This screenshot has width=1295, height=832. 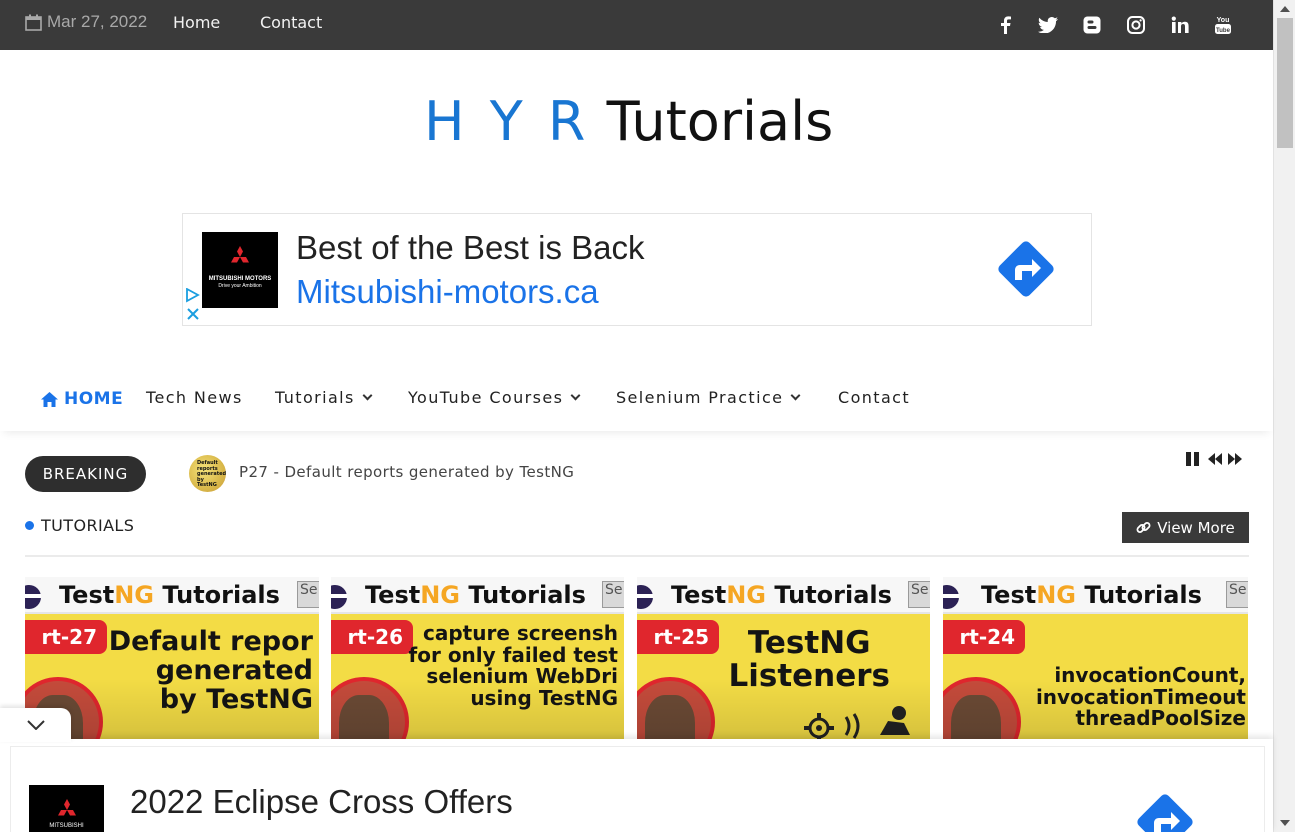 What do you see at coordinates (636, 785) in the screenshot?
I see `sticky-ad: MITSUBISHI 2022 Eclipse Cross Offers` at bounding box center [636, 785].